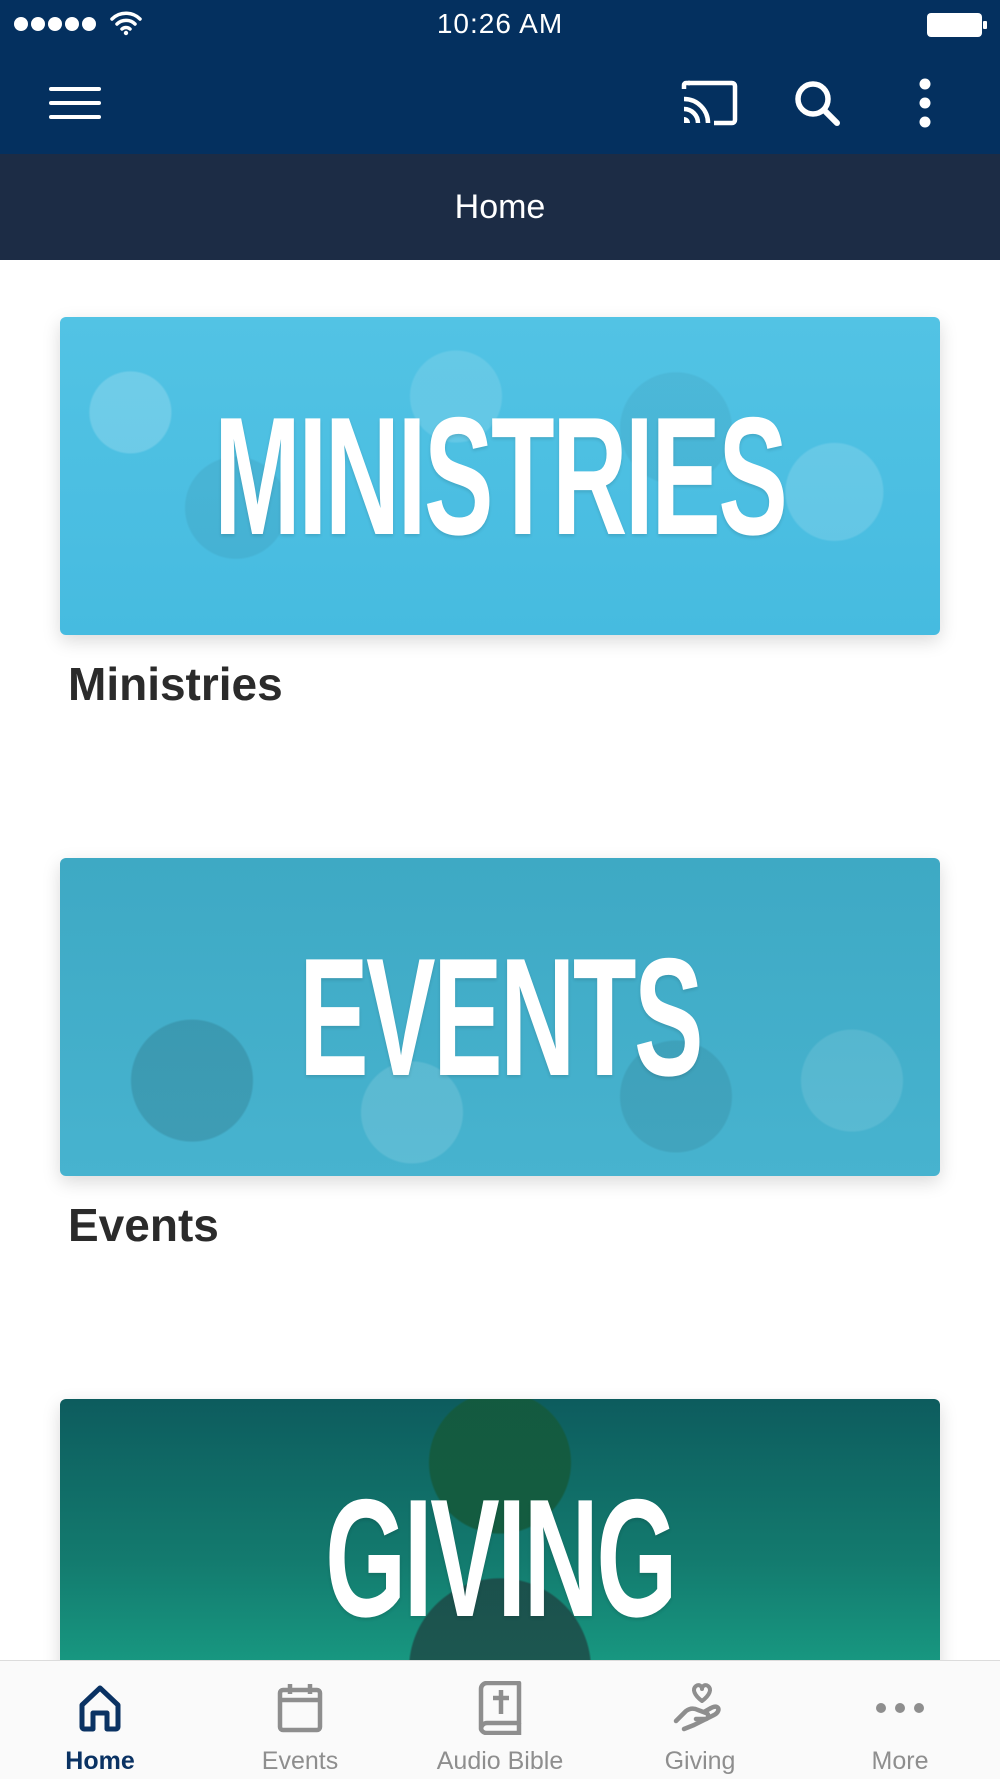 The image size is (1000, 1779). What do you see at coordinates (500, 1761) in the screenshot?
I see `tab-audio-bible-label: Audio Bible` at bounding box center [500, 1761].